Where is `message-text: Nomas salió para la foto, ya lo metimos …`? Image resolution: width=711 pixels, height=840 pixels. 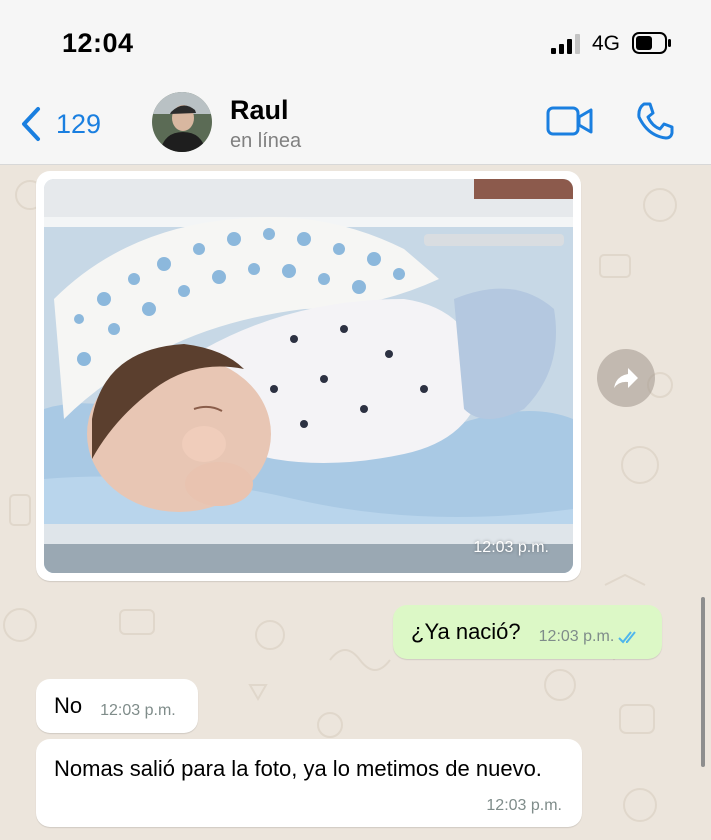 message-text: Nomas salió para la foto, ya lo metimos … is located at coordinates (298, 768).